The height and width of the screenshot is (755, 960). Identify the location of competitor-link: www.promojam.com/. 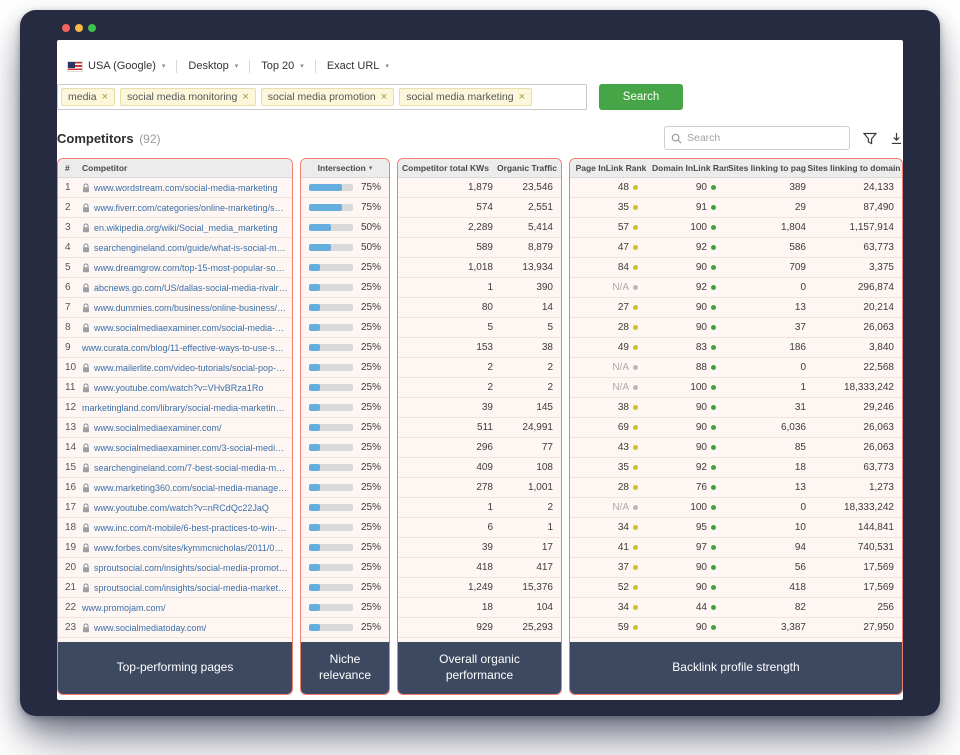
(187, 608).